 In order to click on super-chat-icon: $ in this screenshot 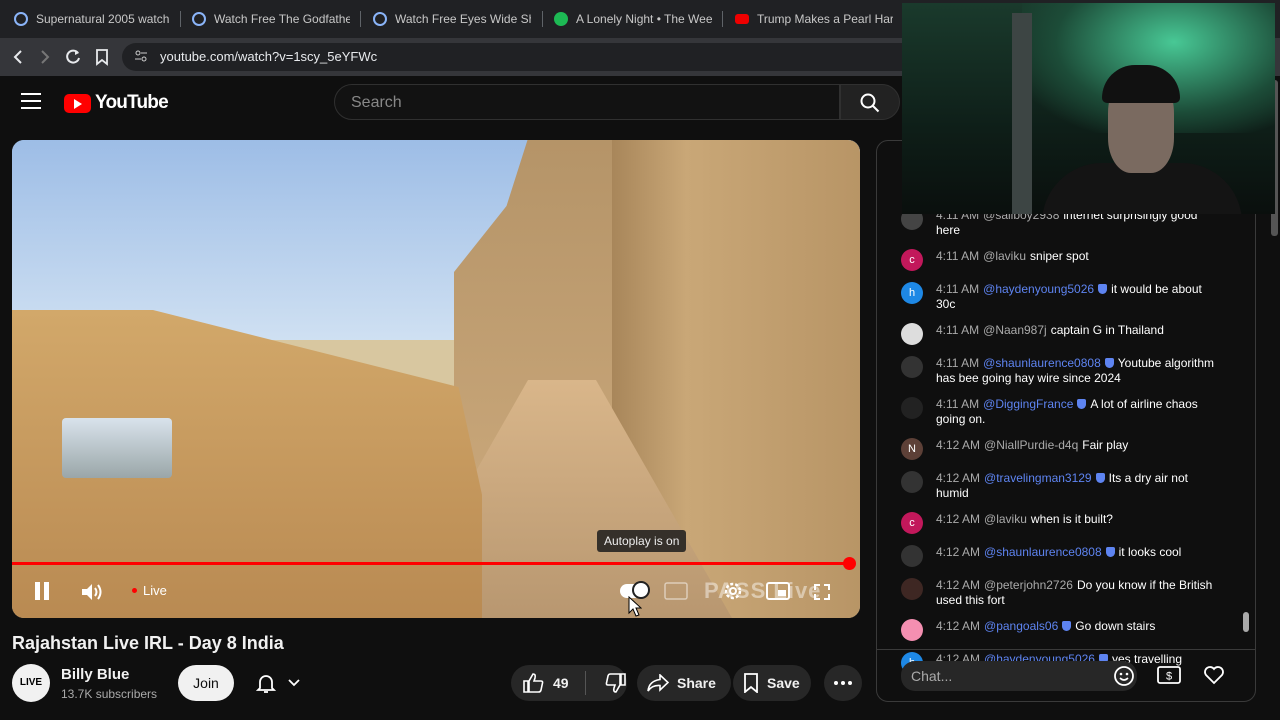, I will do `click(1169, 676)`.